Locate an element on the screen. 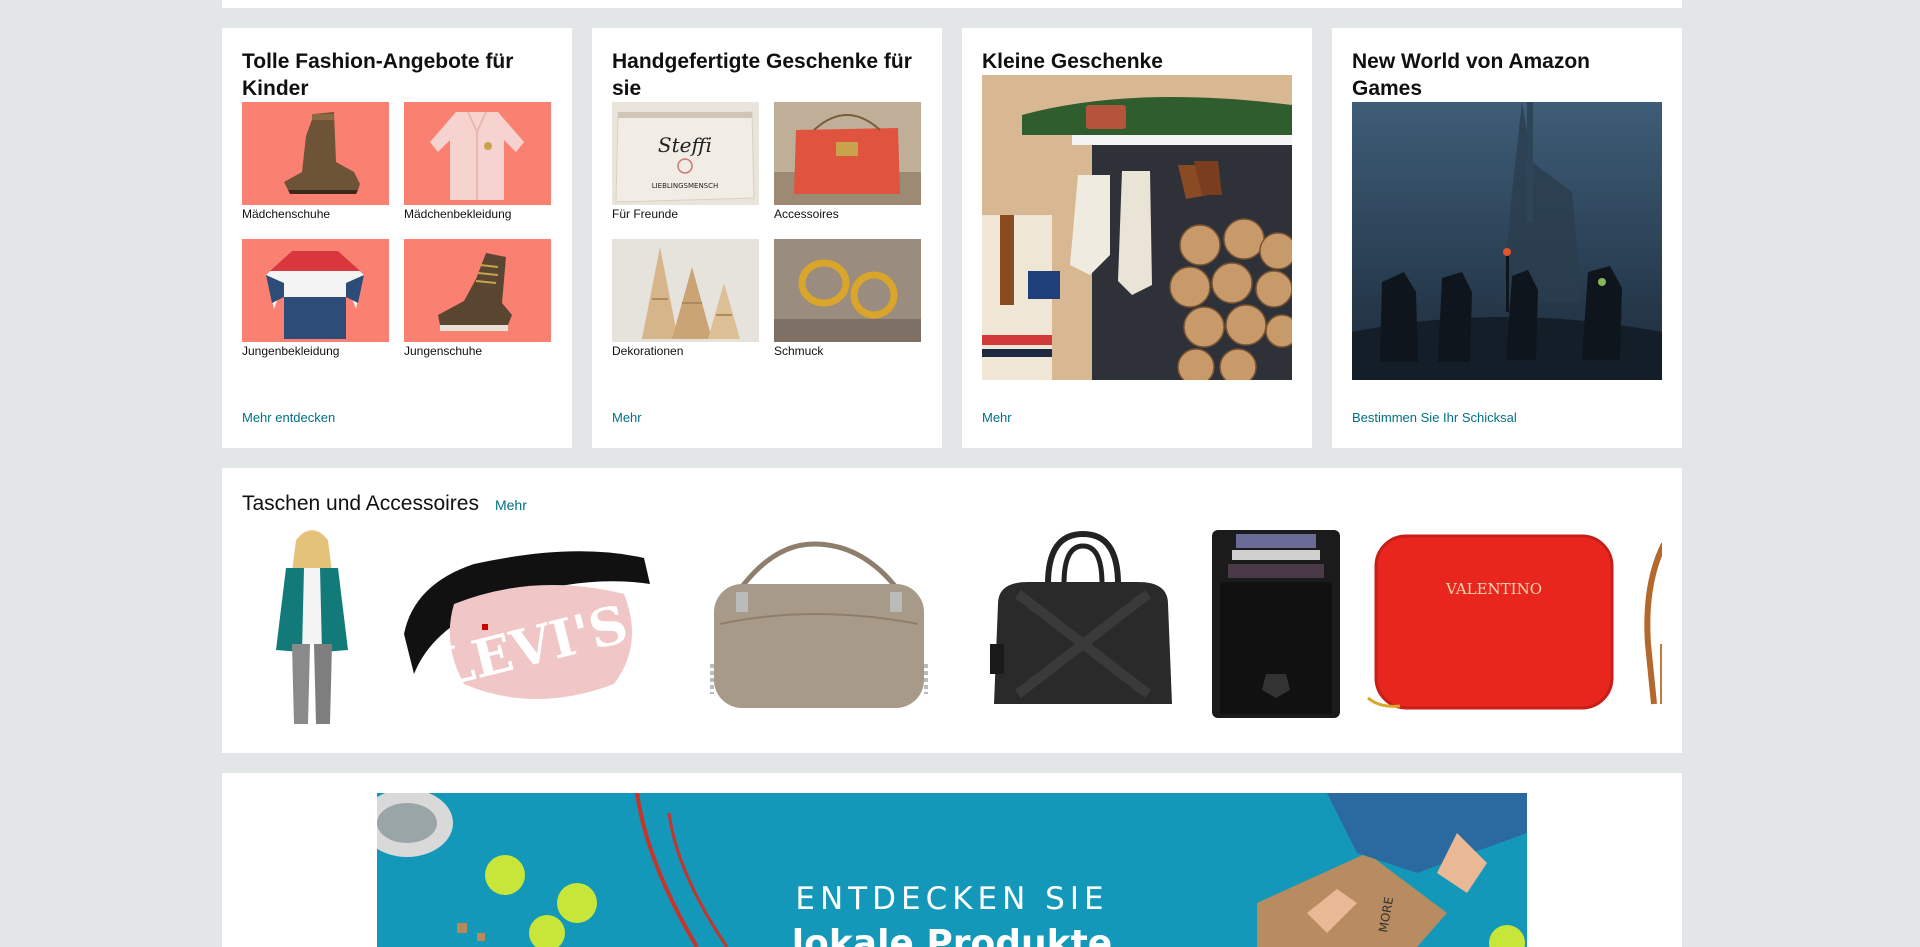  red-bag-image is located at coordinates (847, 153).